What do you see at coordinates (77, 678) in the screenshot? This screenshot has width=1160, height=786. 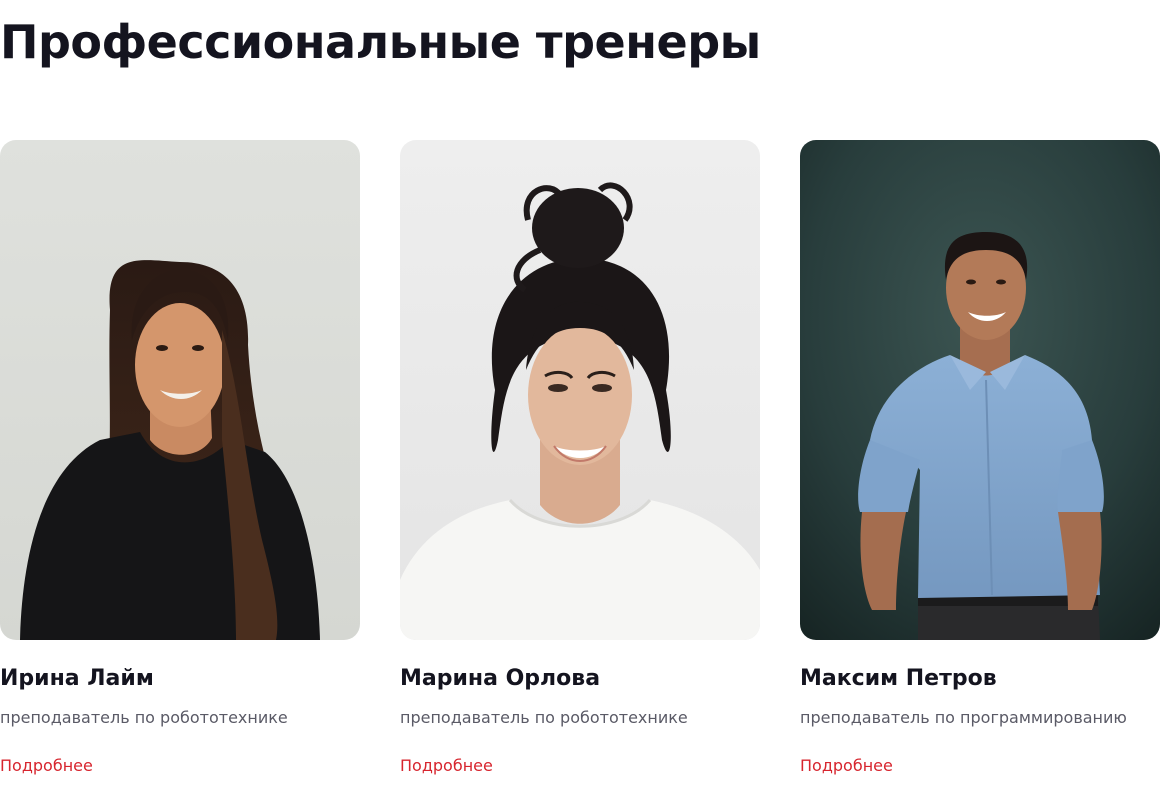 I see `trainer-name: Ирина Лайм` at bounding box center [77, 678].